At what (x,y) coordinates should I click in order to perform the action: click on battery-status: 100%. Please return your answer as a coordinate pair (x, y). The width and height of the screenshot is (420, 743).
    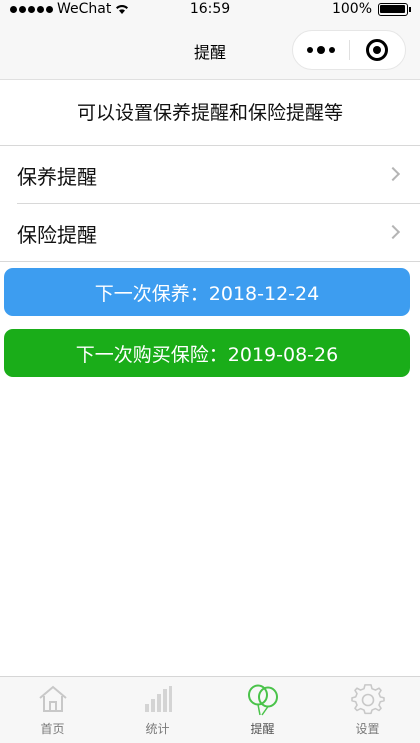
    Looking at the image, I should click on (371, 9).